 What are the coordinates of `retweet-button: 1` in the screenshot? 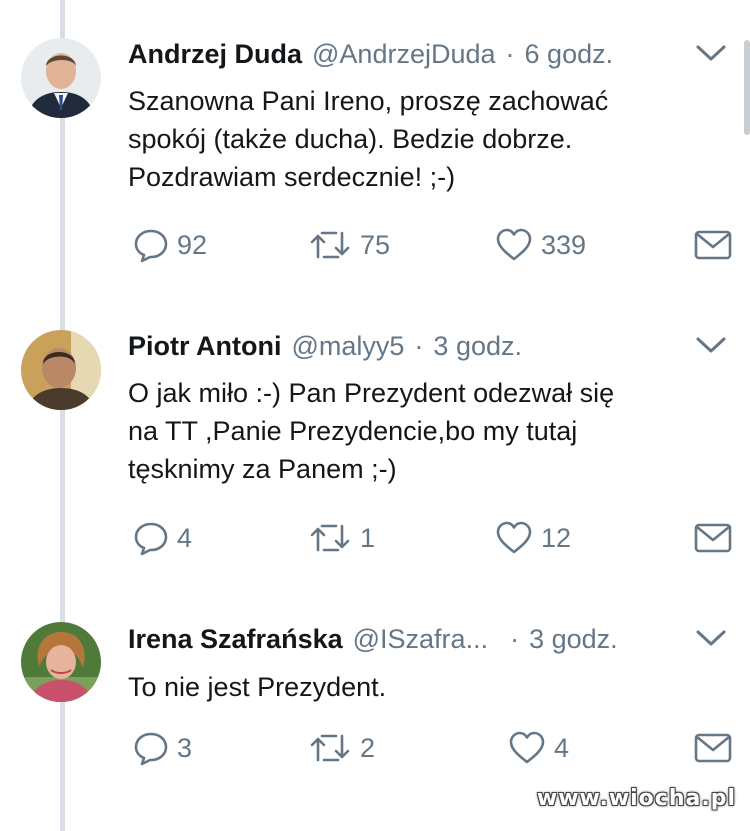 It's located at (341, 538).